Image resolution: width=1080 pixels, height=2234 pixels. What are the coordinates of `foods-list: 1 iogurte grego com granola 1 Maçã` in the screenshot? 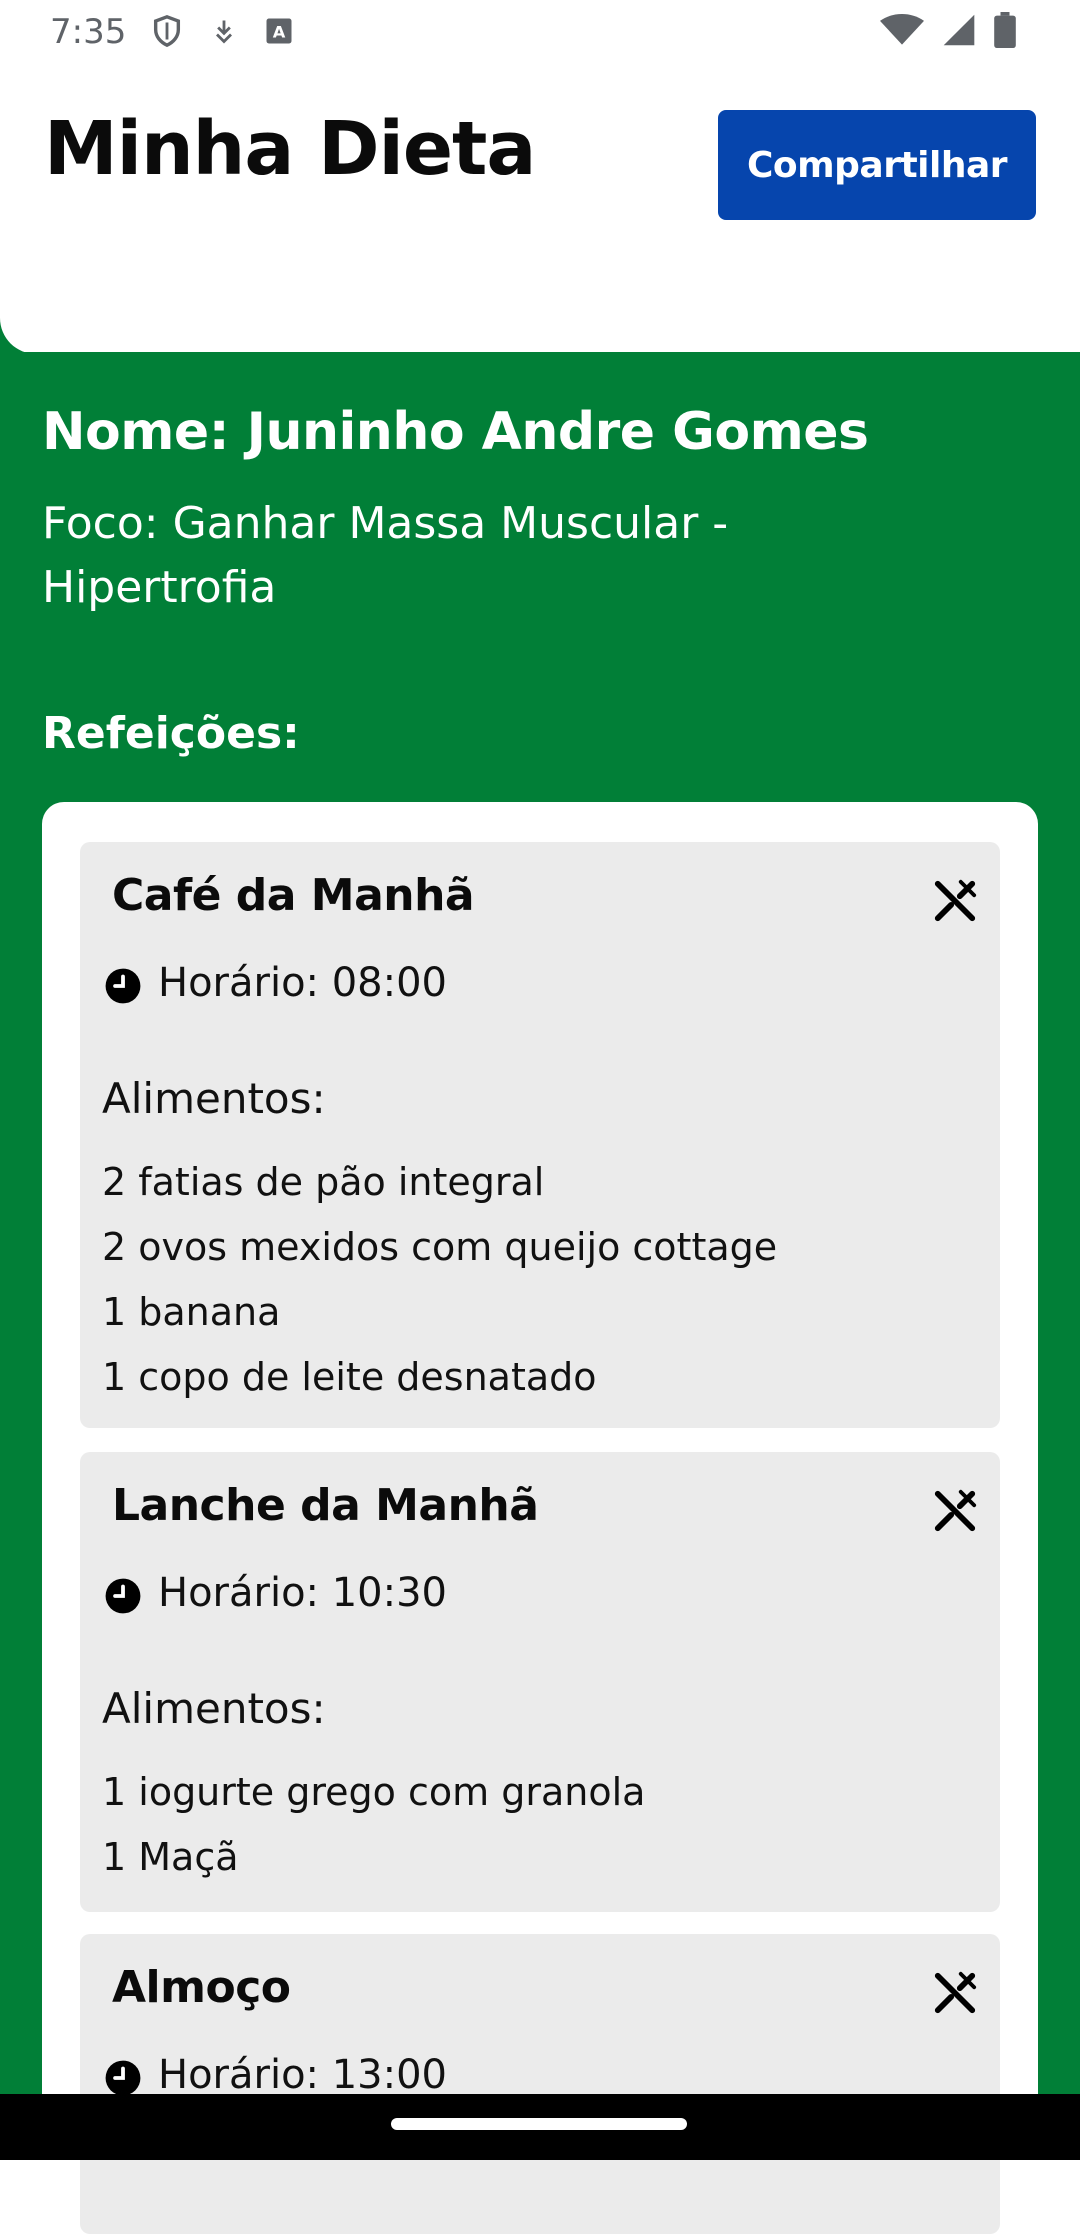 It's located at (373, 1825).